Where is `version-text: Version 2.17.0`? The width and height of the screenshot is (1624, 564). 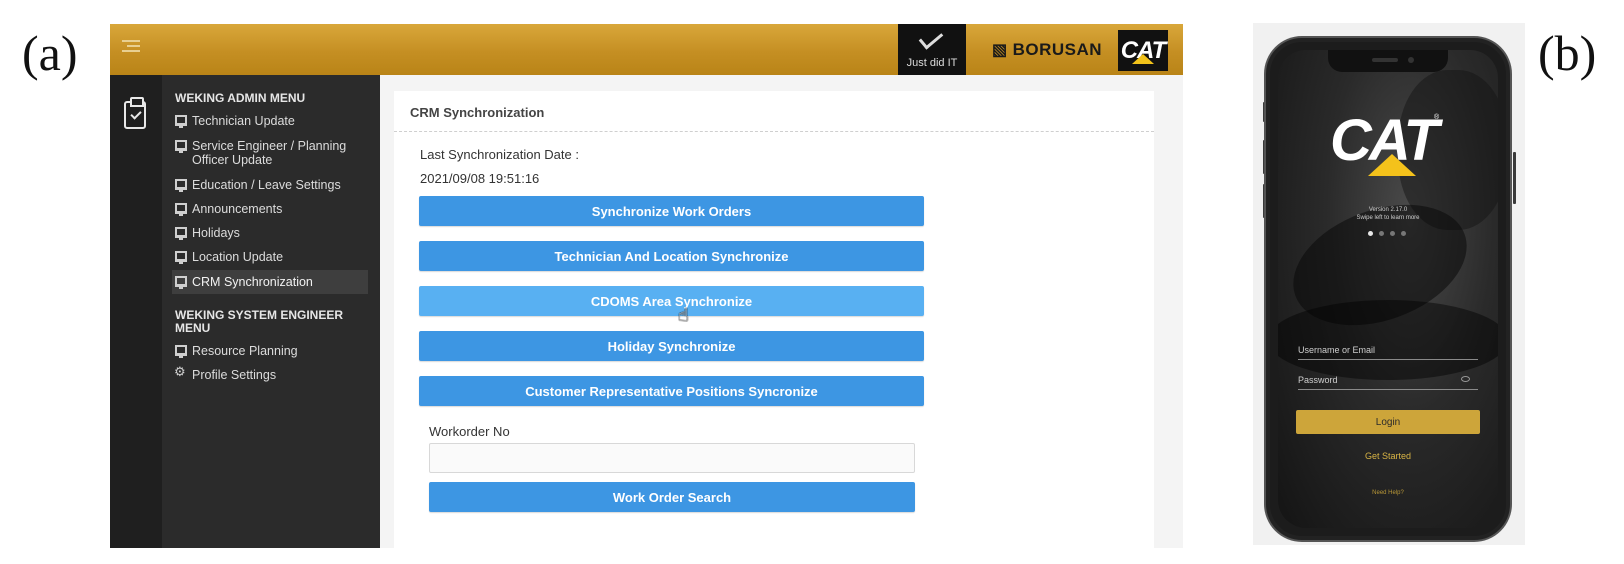 version-text: Version 2.17.0 is located at coordinates (1388, 210).